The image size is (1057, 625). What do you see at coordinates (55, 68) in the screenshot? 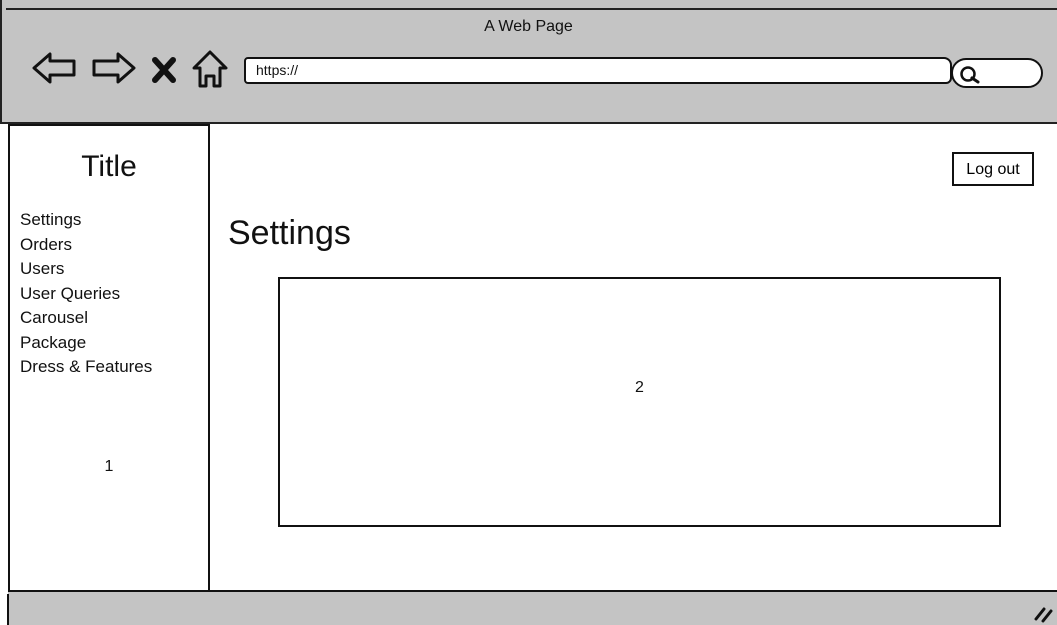
I see `back-arrow-icon` at bounding box center [55, 68].